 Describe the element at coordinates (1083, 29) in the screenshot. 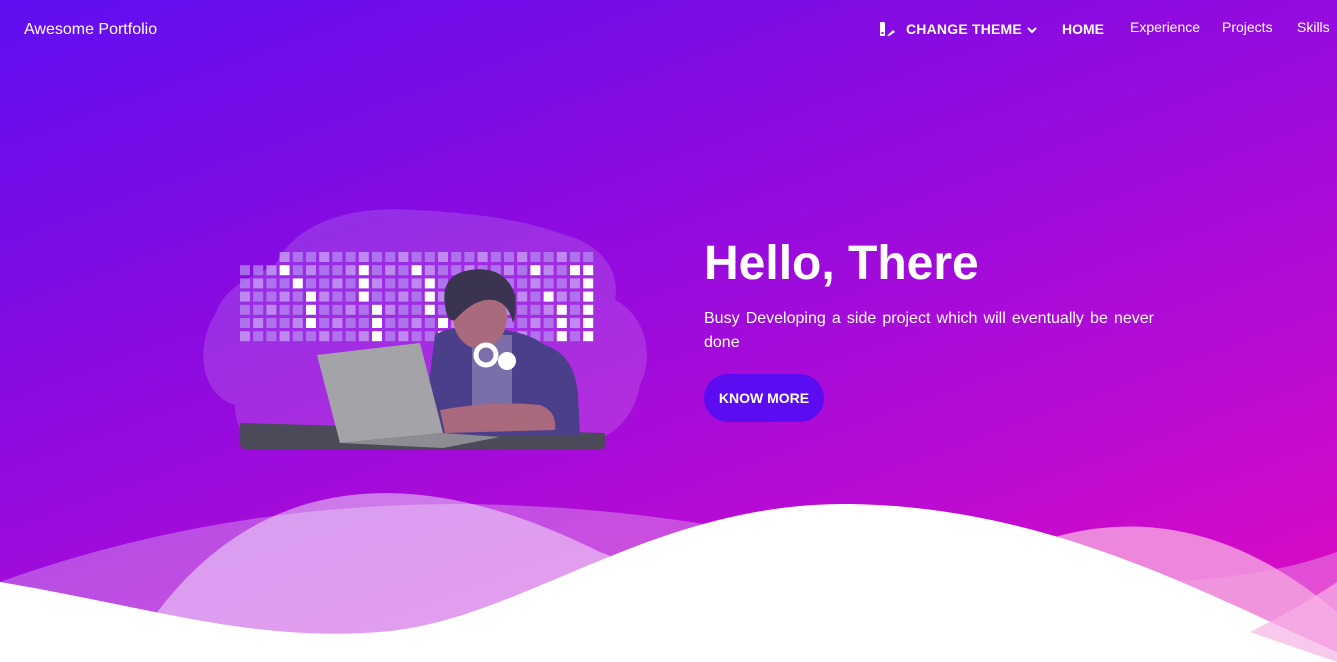

I see `nav-home: HOME` at that location.